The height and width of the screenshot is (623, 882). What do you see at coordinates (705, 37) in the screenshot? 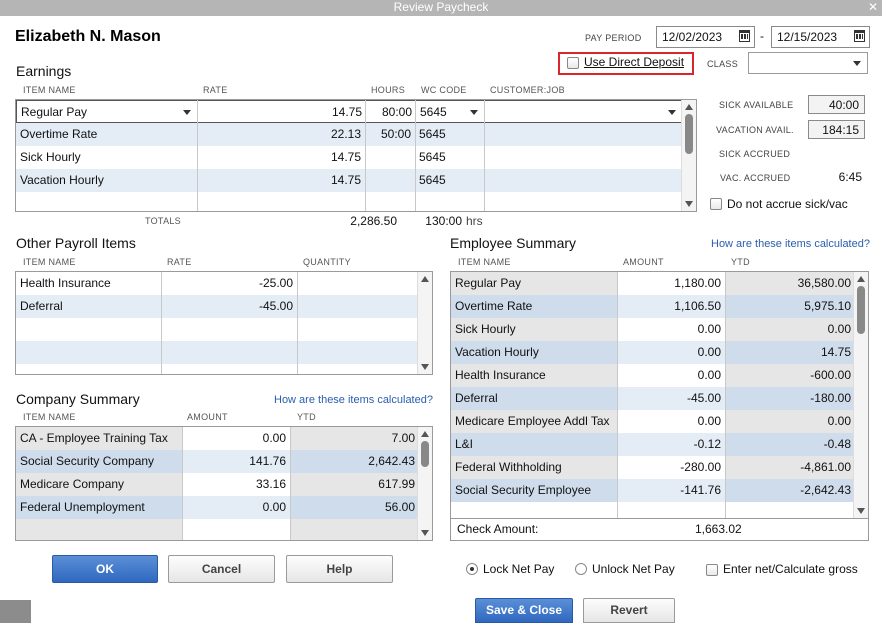
I see `pay-period-start-field: 12/02/2023` at bounding box center [705, 37].